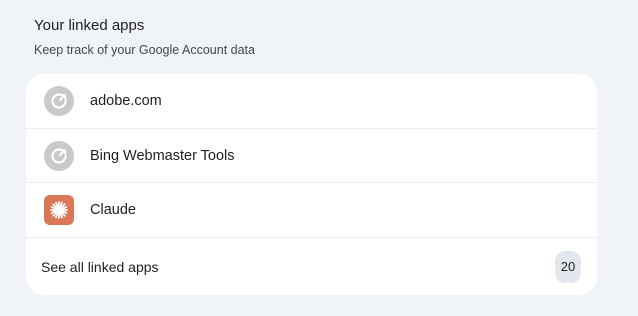  Describe the element at coordinates (568, 266) in the screenshot. I see `linked-apps-count-badge: 20` at that location.